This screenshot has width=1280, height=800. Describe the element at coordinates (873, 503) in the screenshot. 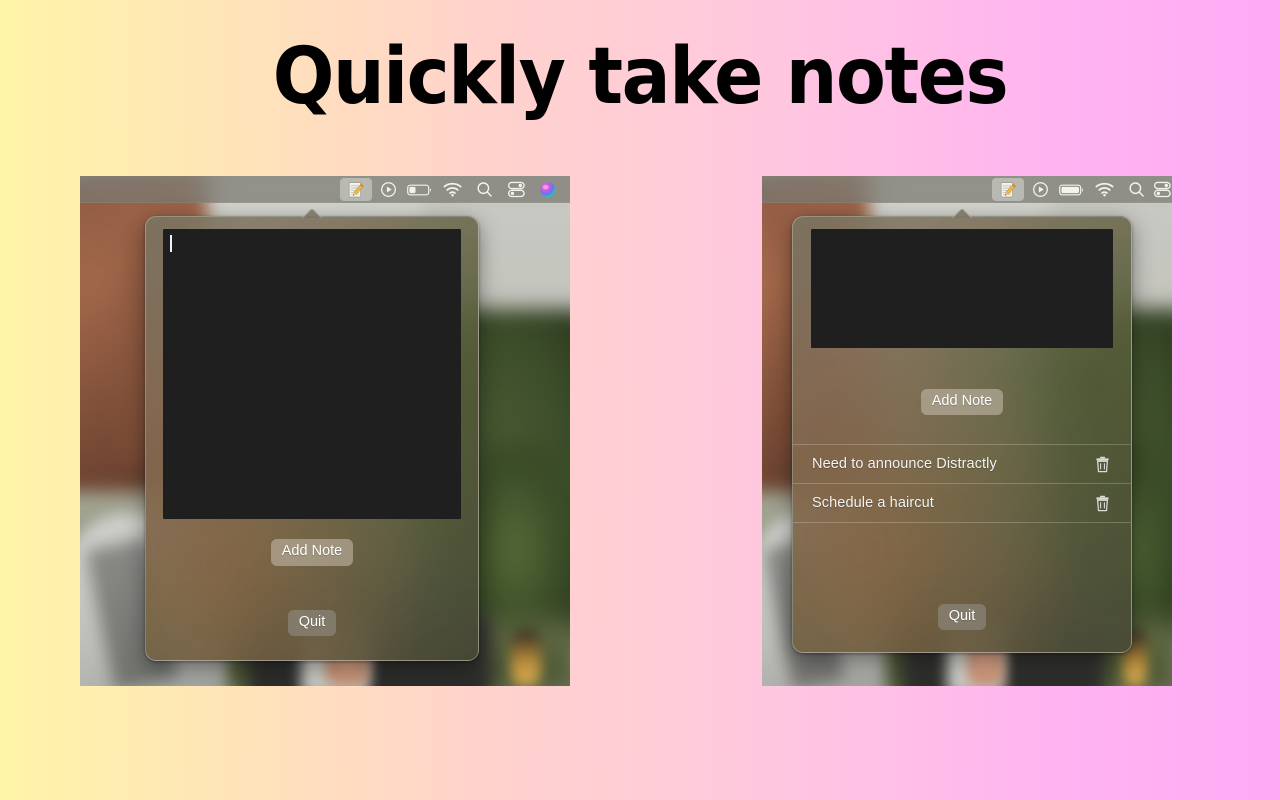

I see `note-item-text: Schedule a haircut` at that location.